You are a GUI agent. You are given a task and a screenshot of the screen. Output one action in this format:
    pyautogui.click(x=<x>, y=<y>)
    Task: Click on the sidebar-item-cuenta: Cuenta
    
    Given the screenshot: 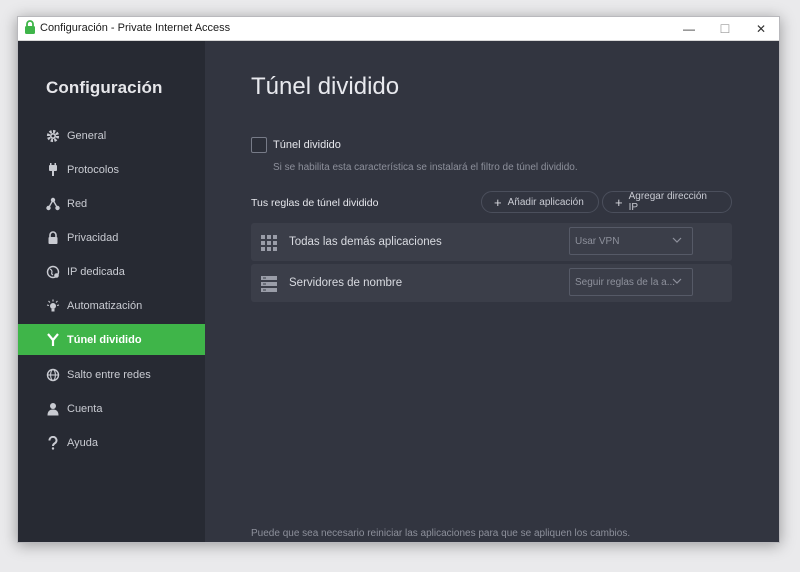 What is the action you would take?
    pyautogui.click(x=111, y=408)
    